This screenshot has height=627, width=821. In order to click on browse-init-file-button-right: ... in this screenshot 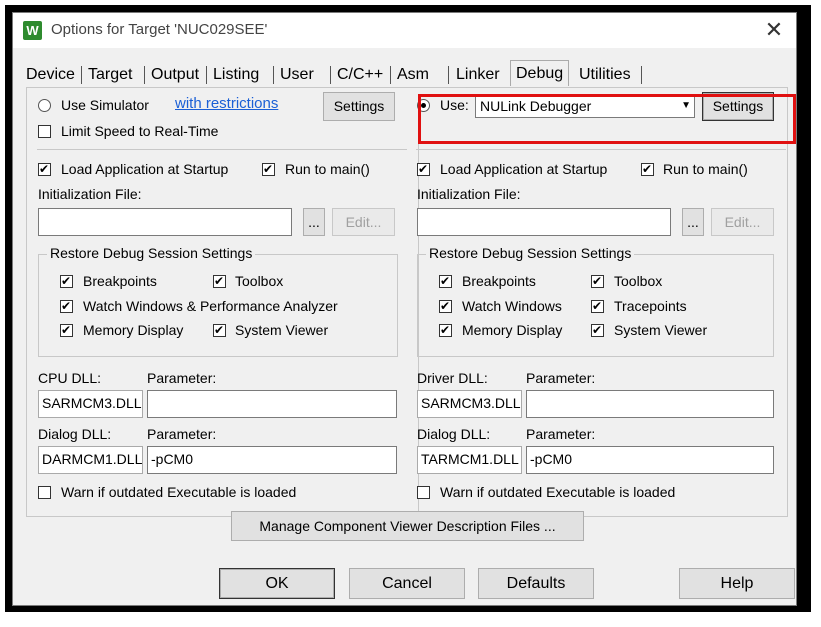, I will do `click(693, 222)`.